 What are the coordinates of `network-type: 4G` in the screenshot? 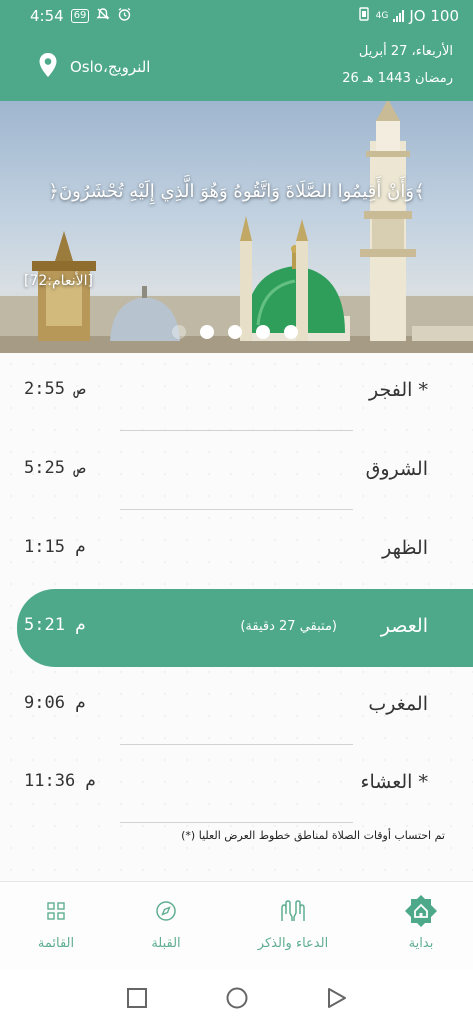 It's located at (382, 16).